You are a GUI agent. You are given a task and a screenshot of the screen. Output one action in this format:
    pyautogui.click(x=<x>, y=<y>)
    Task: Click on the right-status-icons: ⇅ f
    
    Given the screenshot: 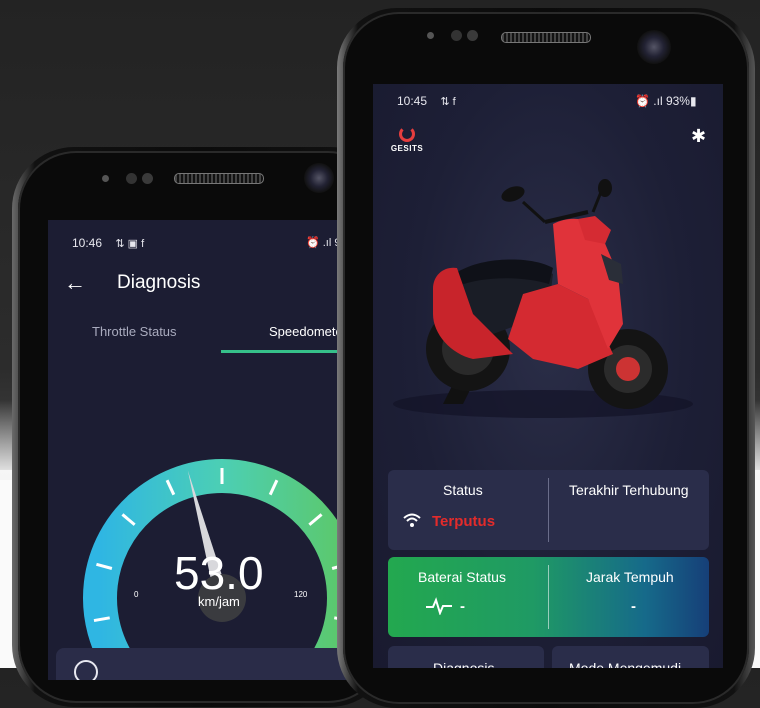 What is the action you would take?
    pyautogui.click(x=448, y=102)
    